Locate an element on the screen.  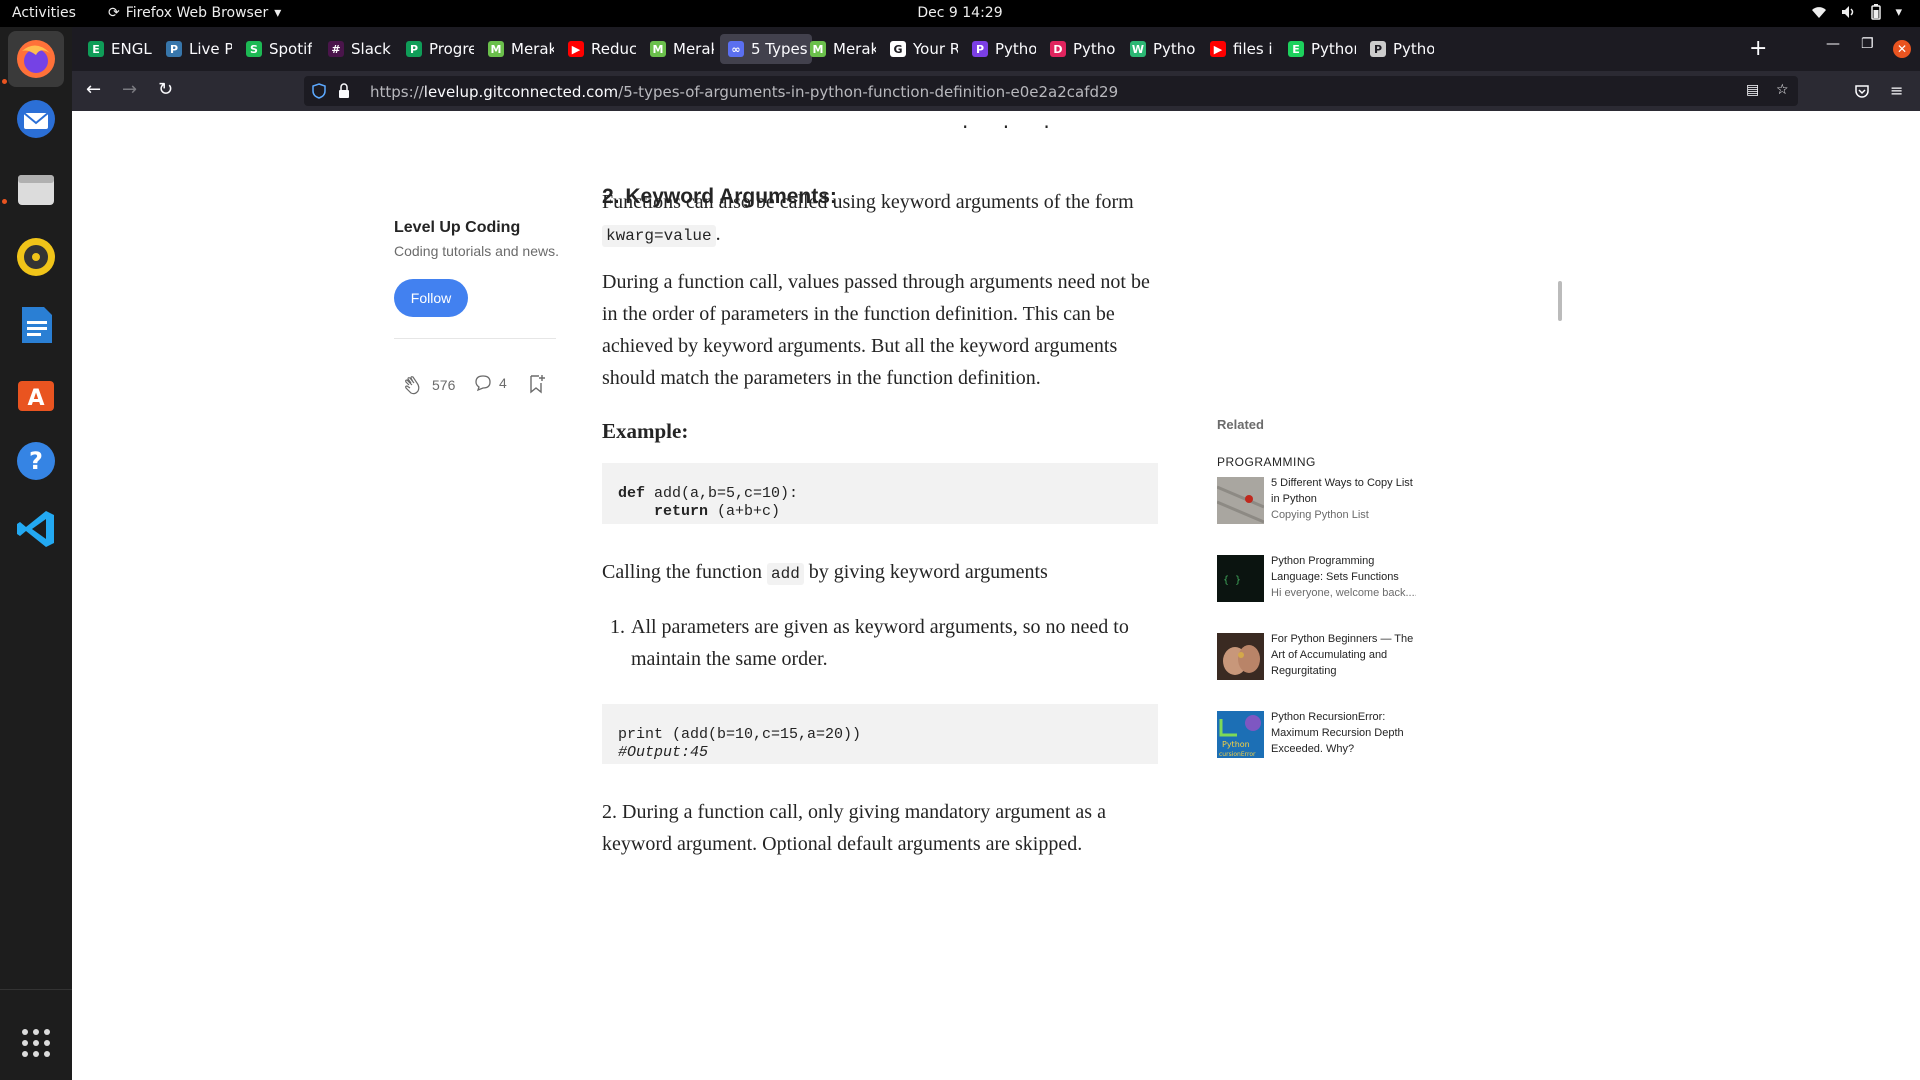
browser-tab: E ENGLISH is located at coordinates (116, 49).